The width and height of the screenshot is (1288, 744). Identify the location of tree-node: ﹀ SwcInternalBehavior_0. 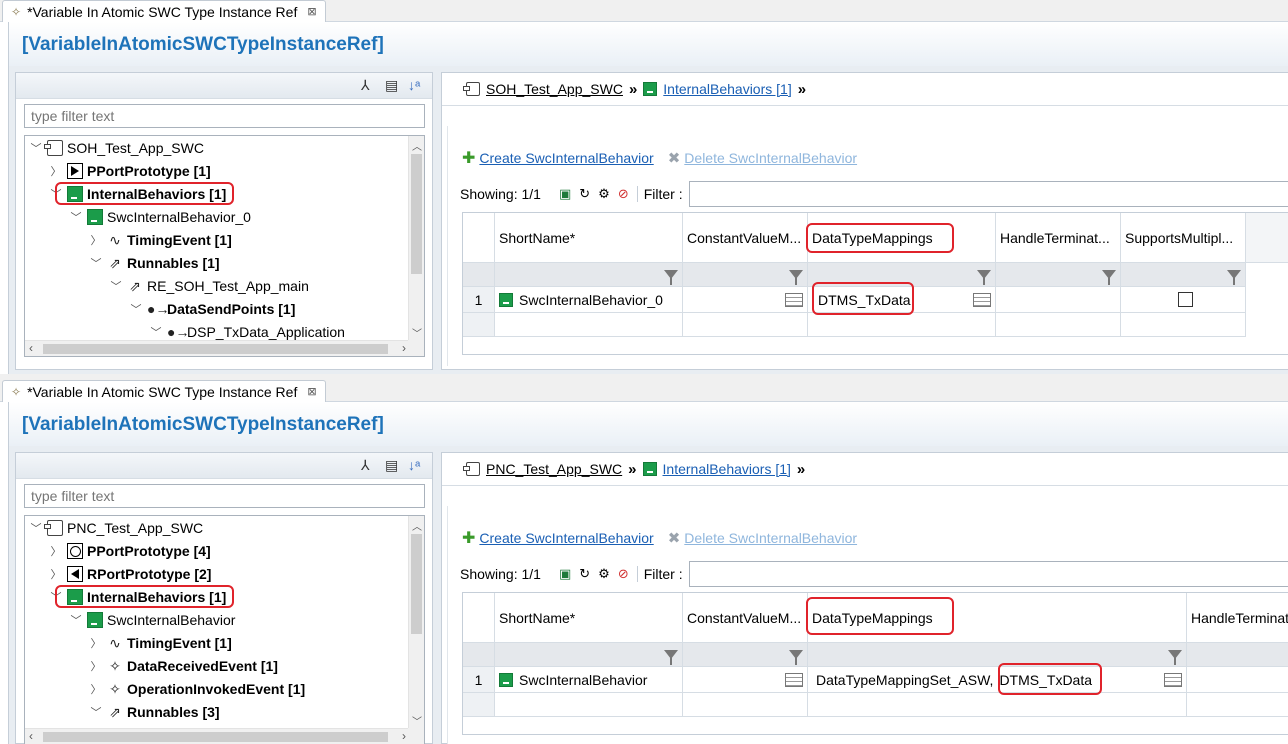
(160, 216).